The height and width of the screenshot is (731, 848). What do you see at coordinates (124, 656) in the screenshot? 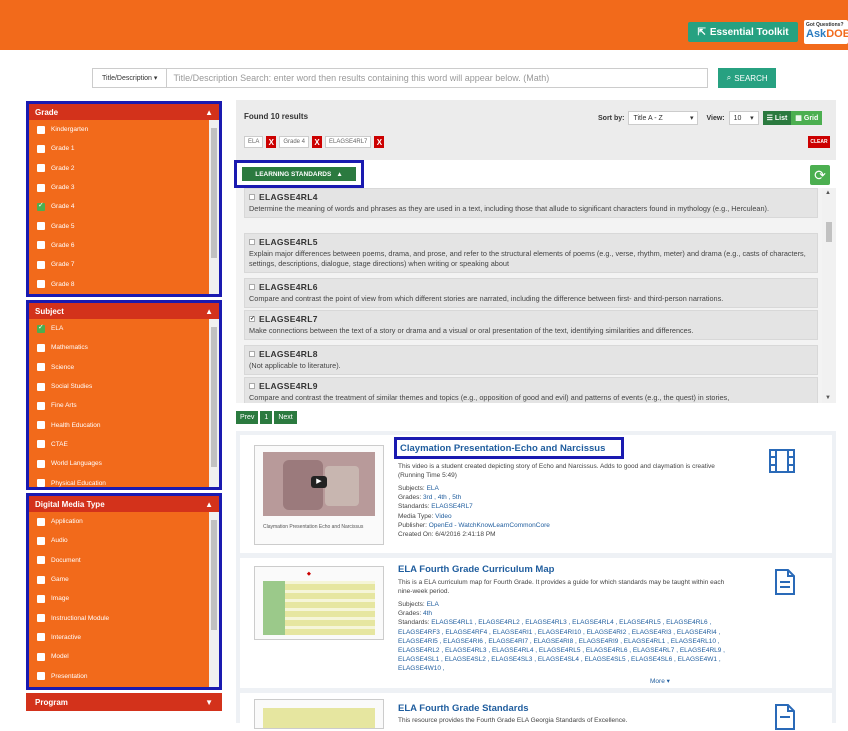
I see `facet-option: Model` at bounding box center [124, 656].